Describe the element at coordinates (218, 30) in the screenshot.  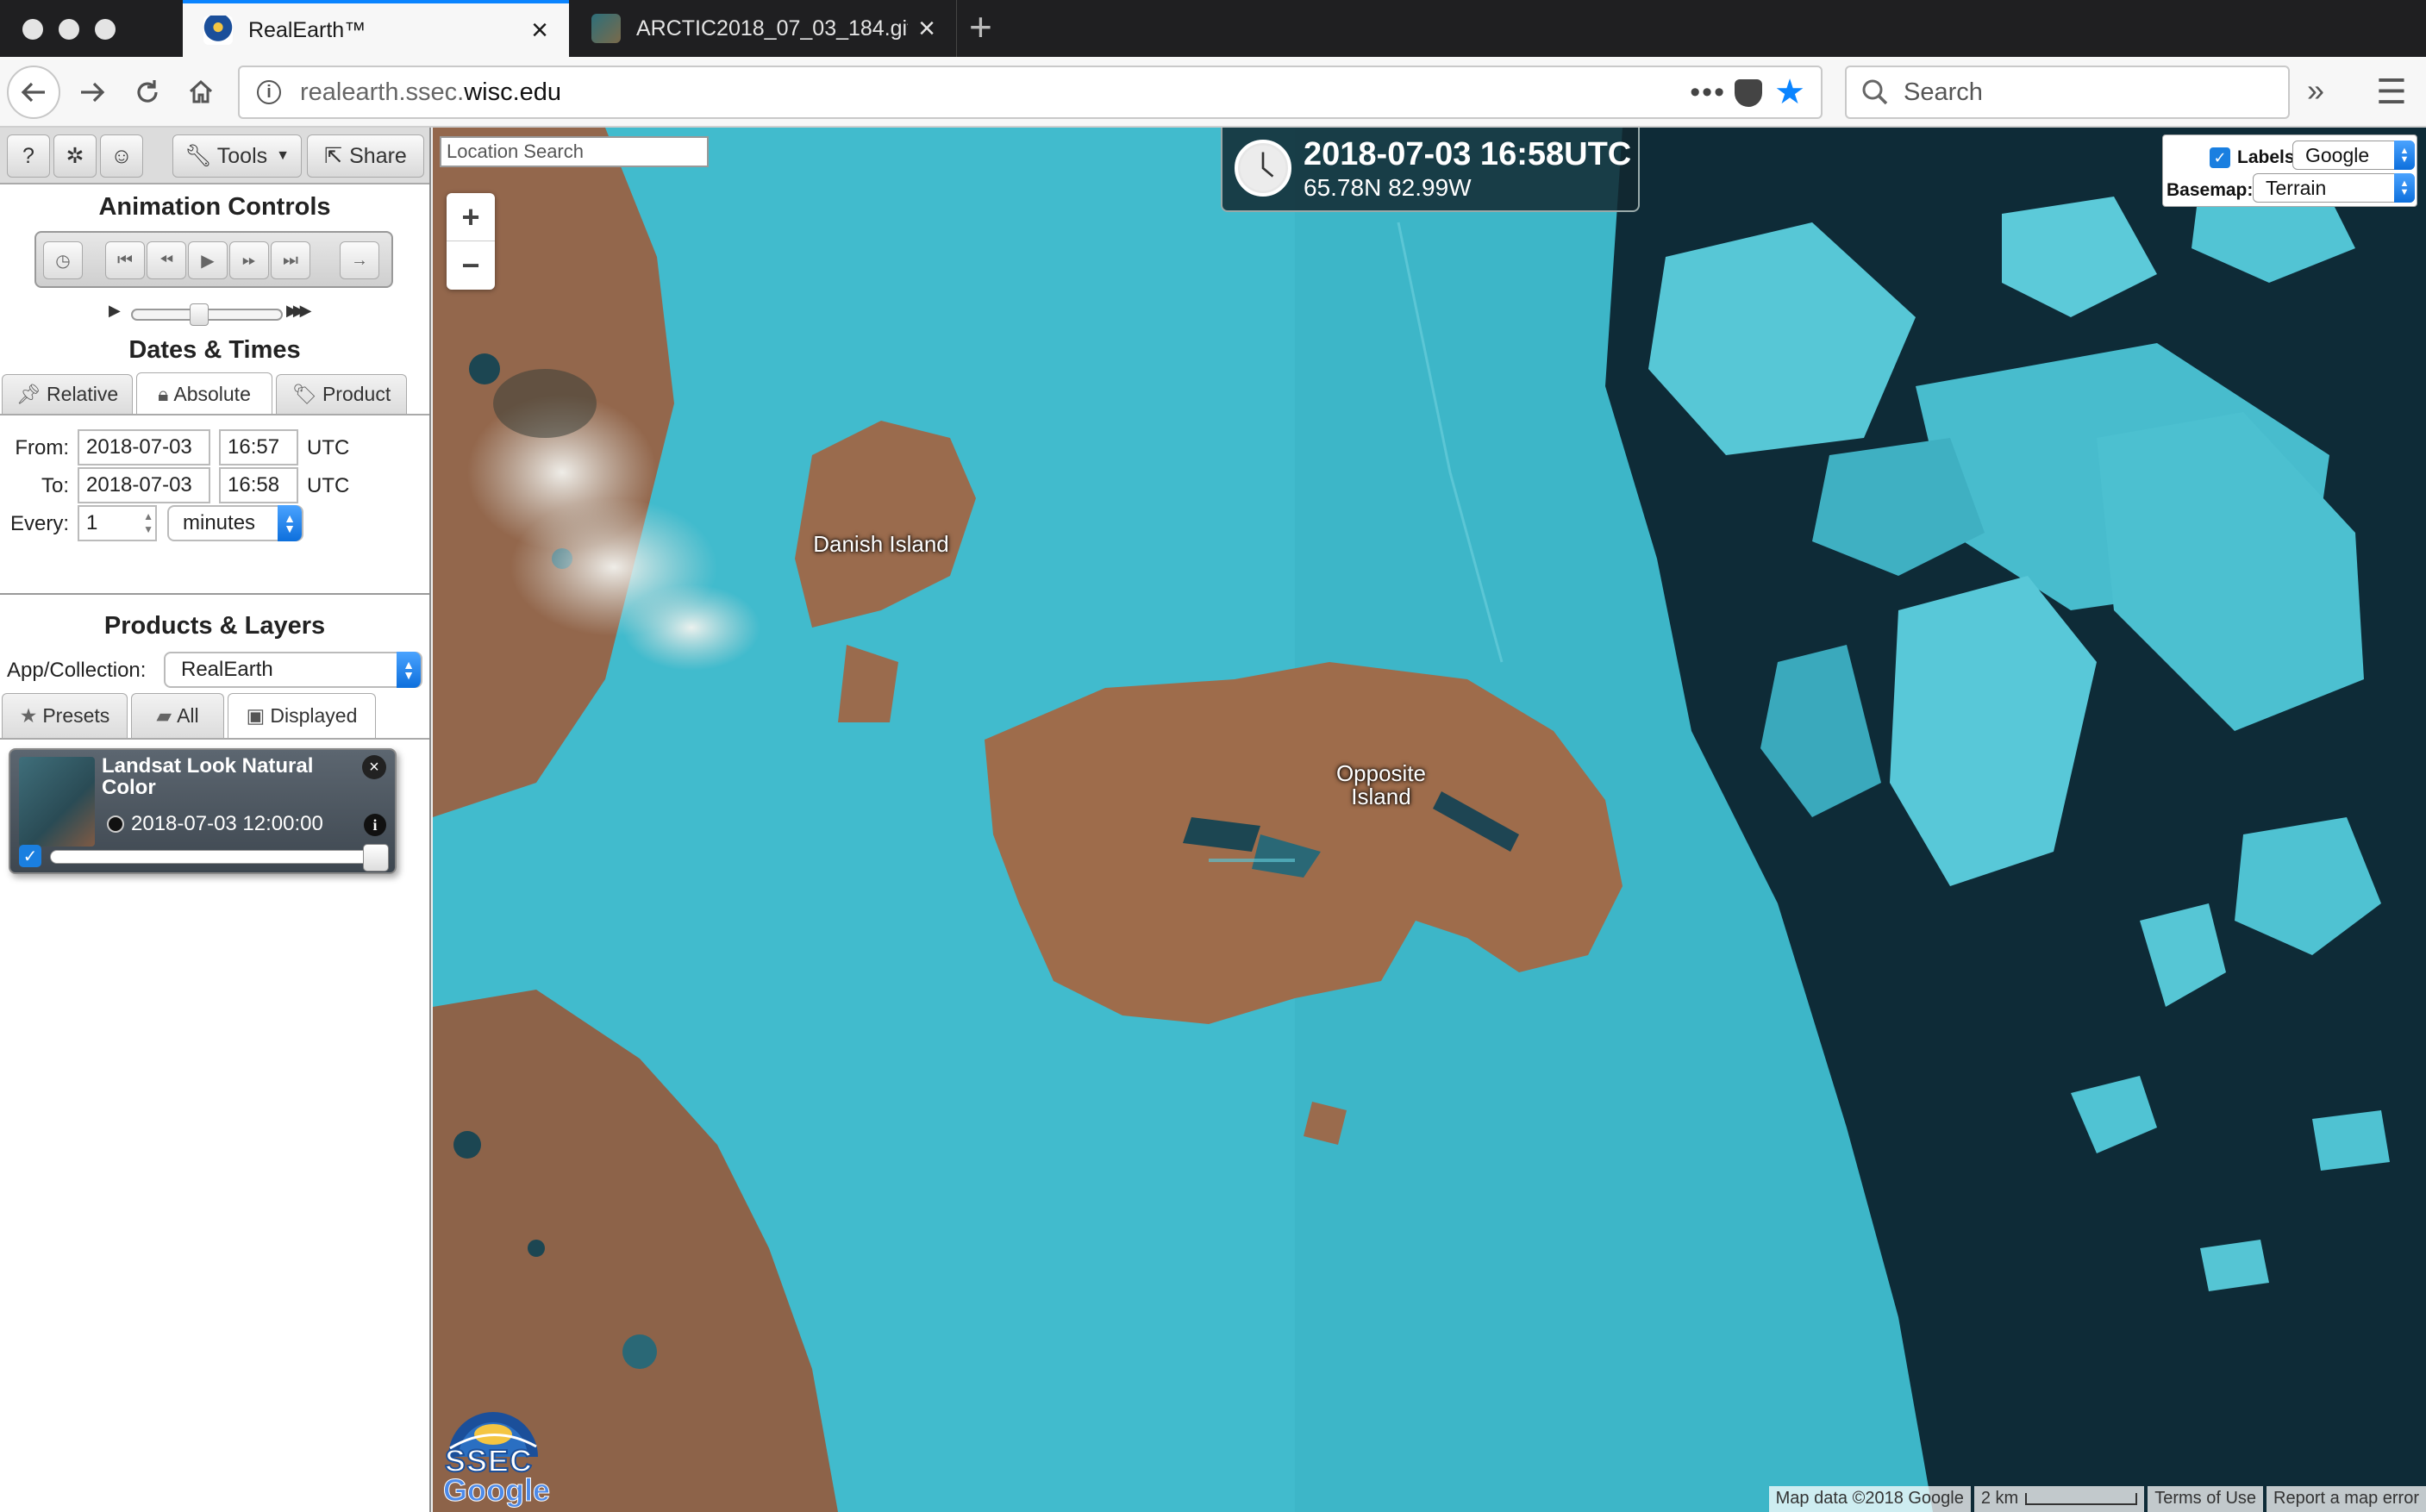
I see `ssec-favicon-icon` at that location.